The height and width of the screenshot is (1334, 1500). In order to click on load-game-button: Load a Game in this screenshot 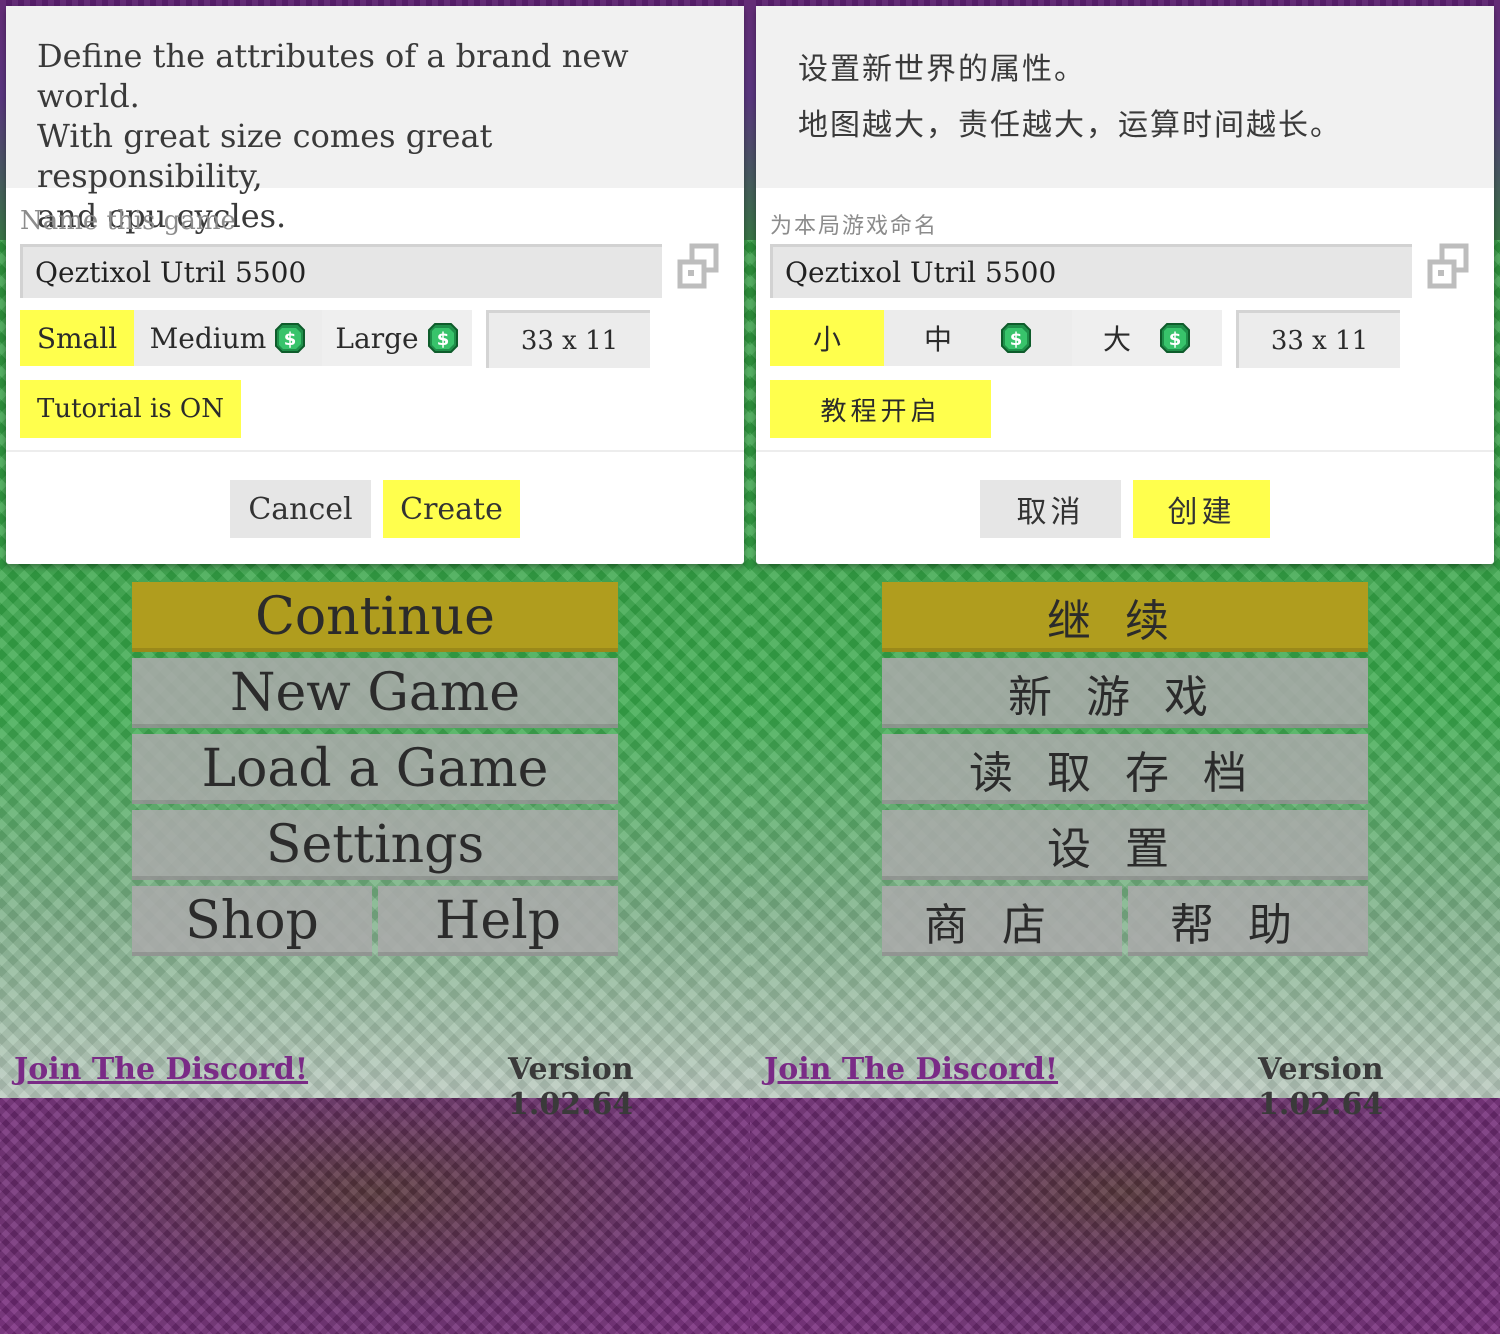, I will do `click(375, 769)`.